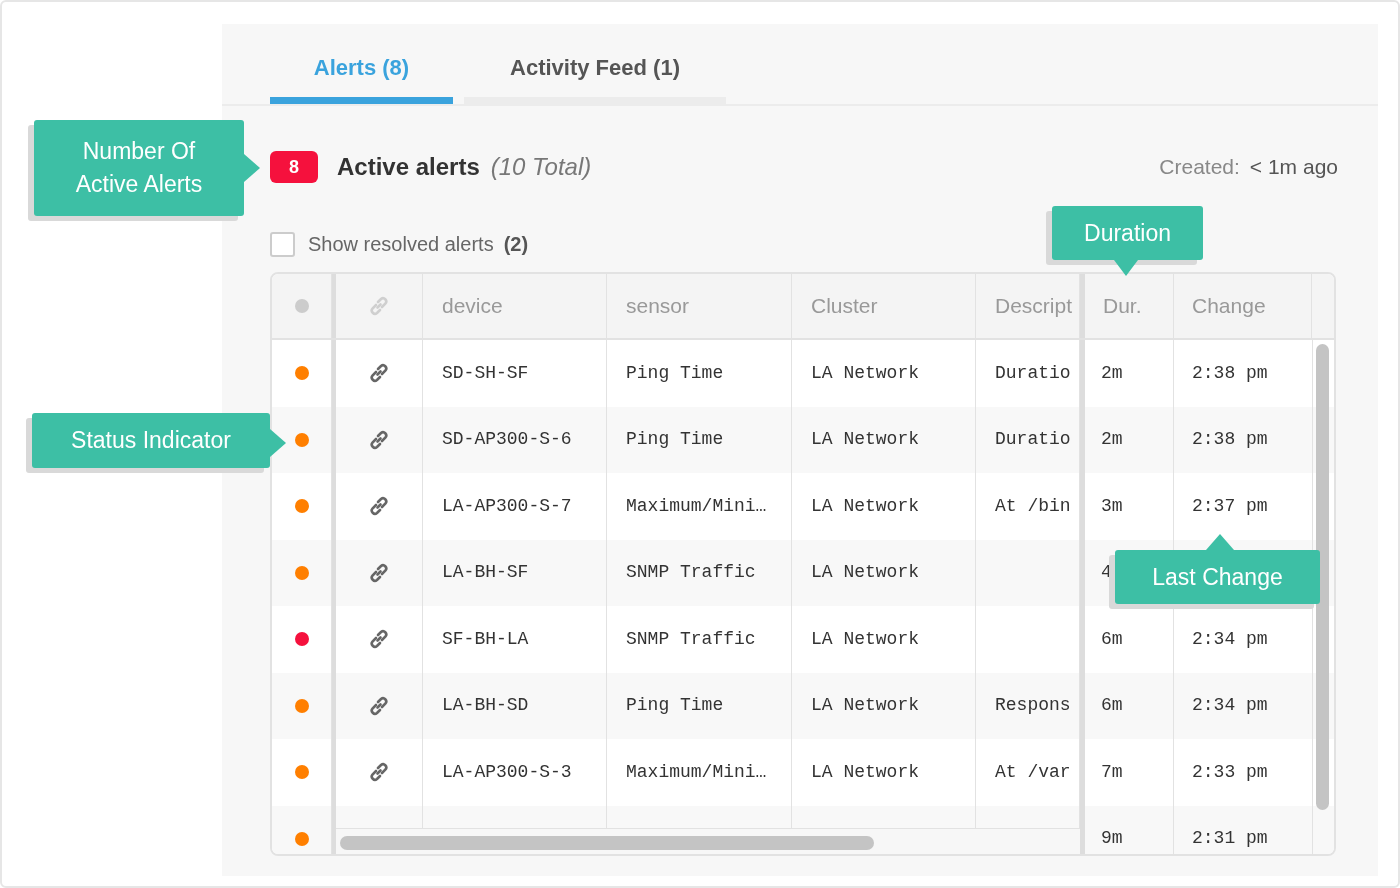 The width and height of the screenshot is (1400, 888). I want to click on table-cell-text: 2:33 pm, so click(1230, 772).